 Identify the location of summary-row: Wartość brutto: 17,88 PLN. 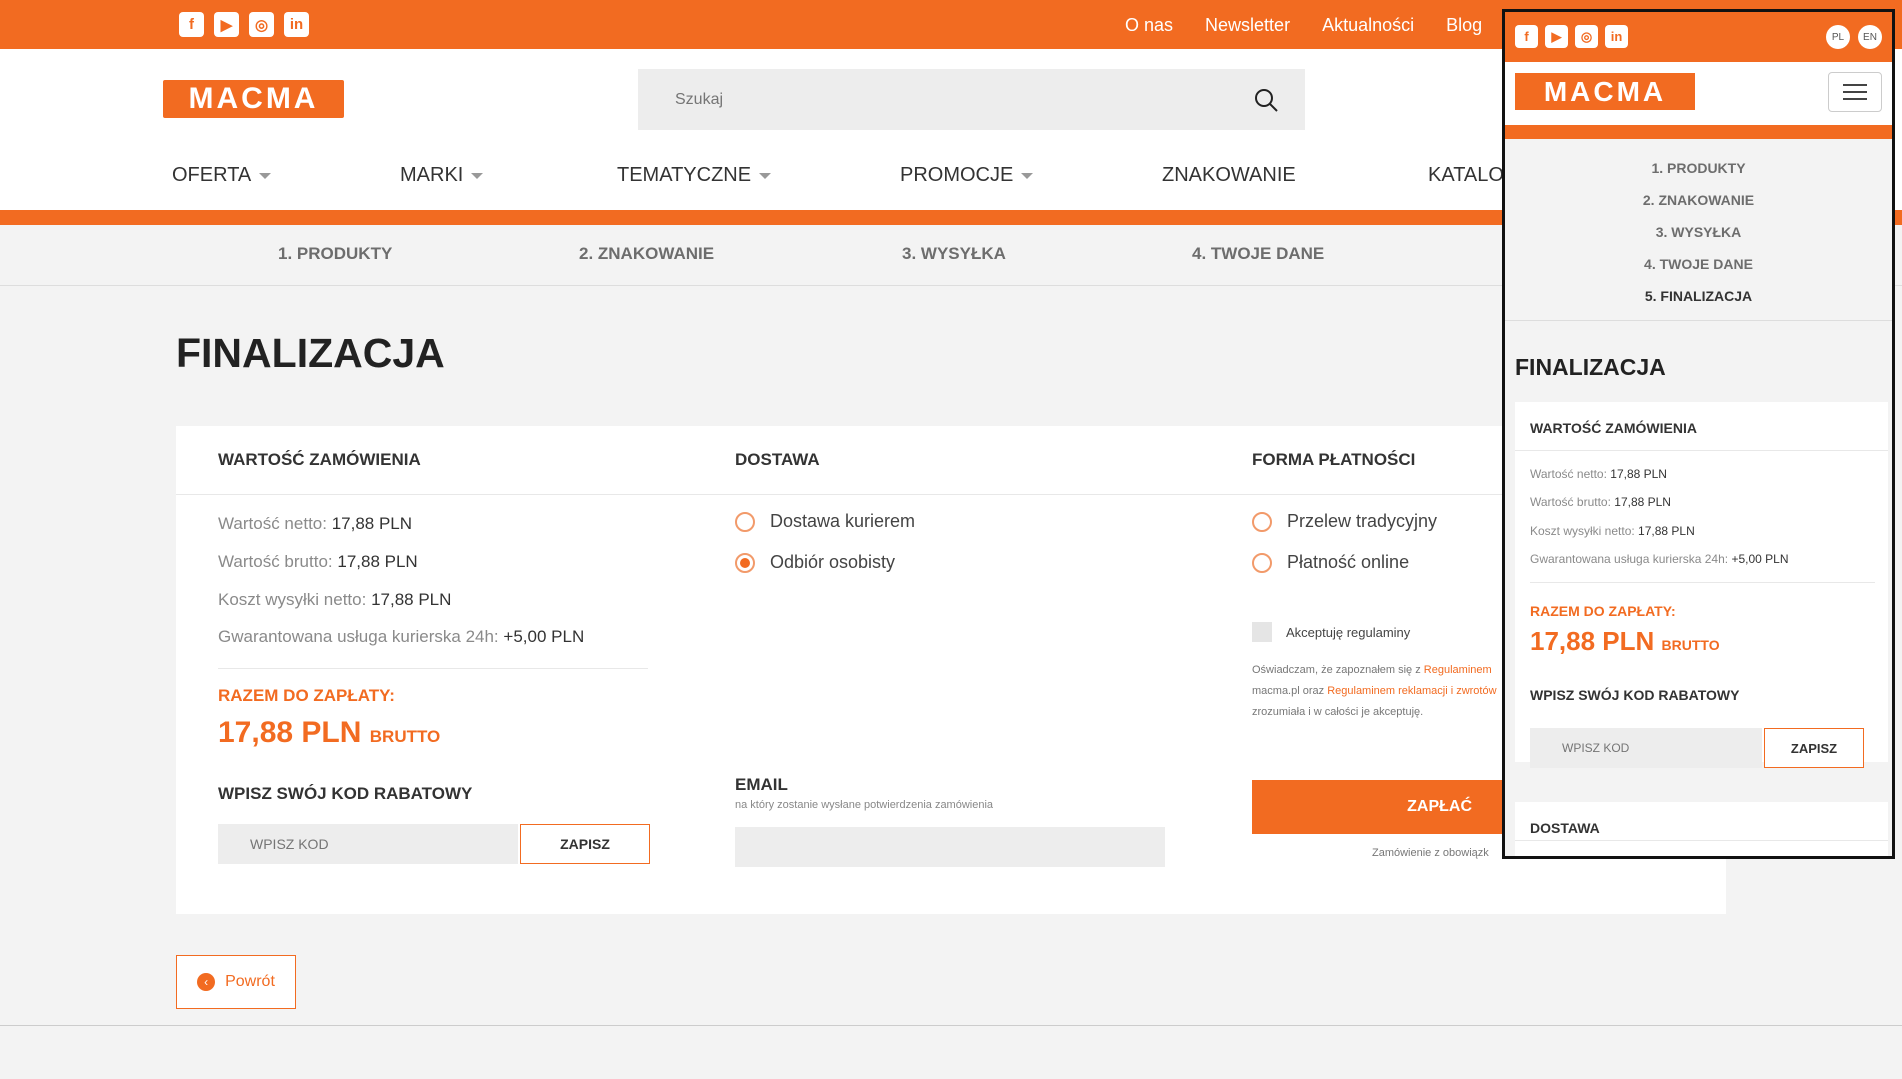
(318, 562).